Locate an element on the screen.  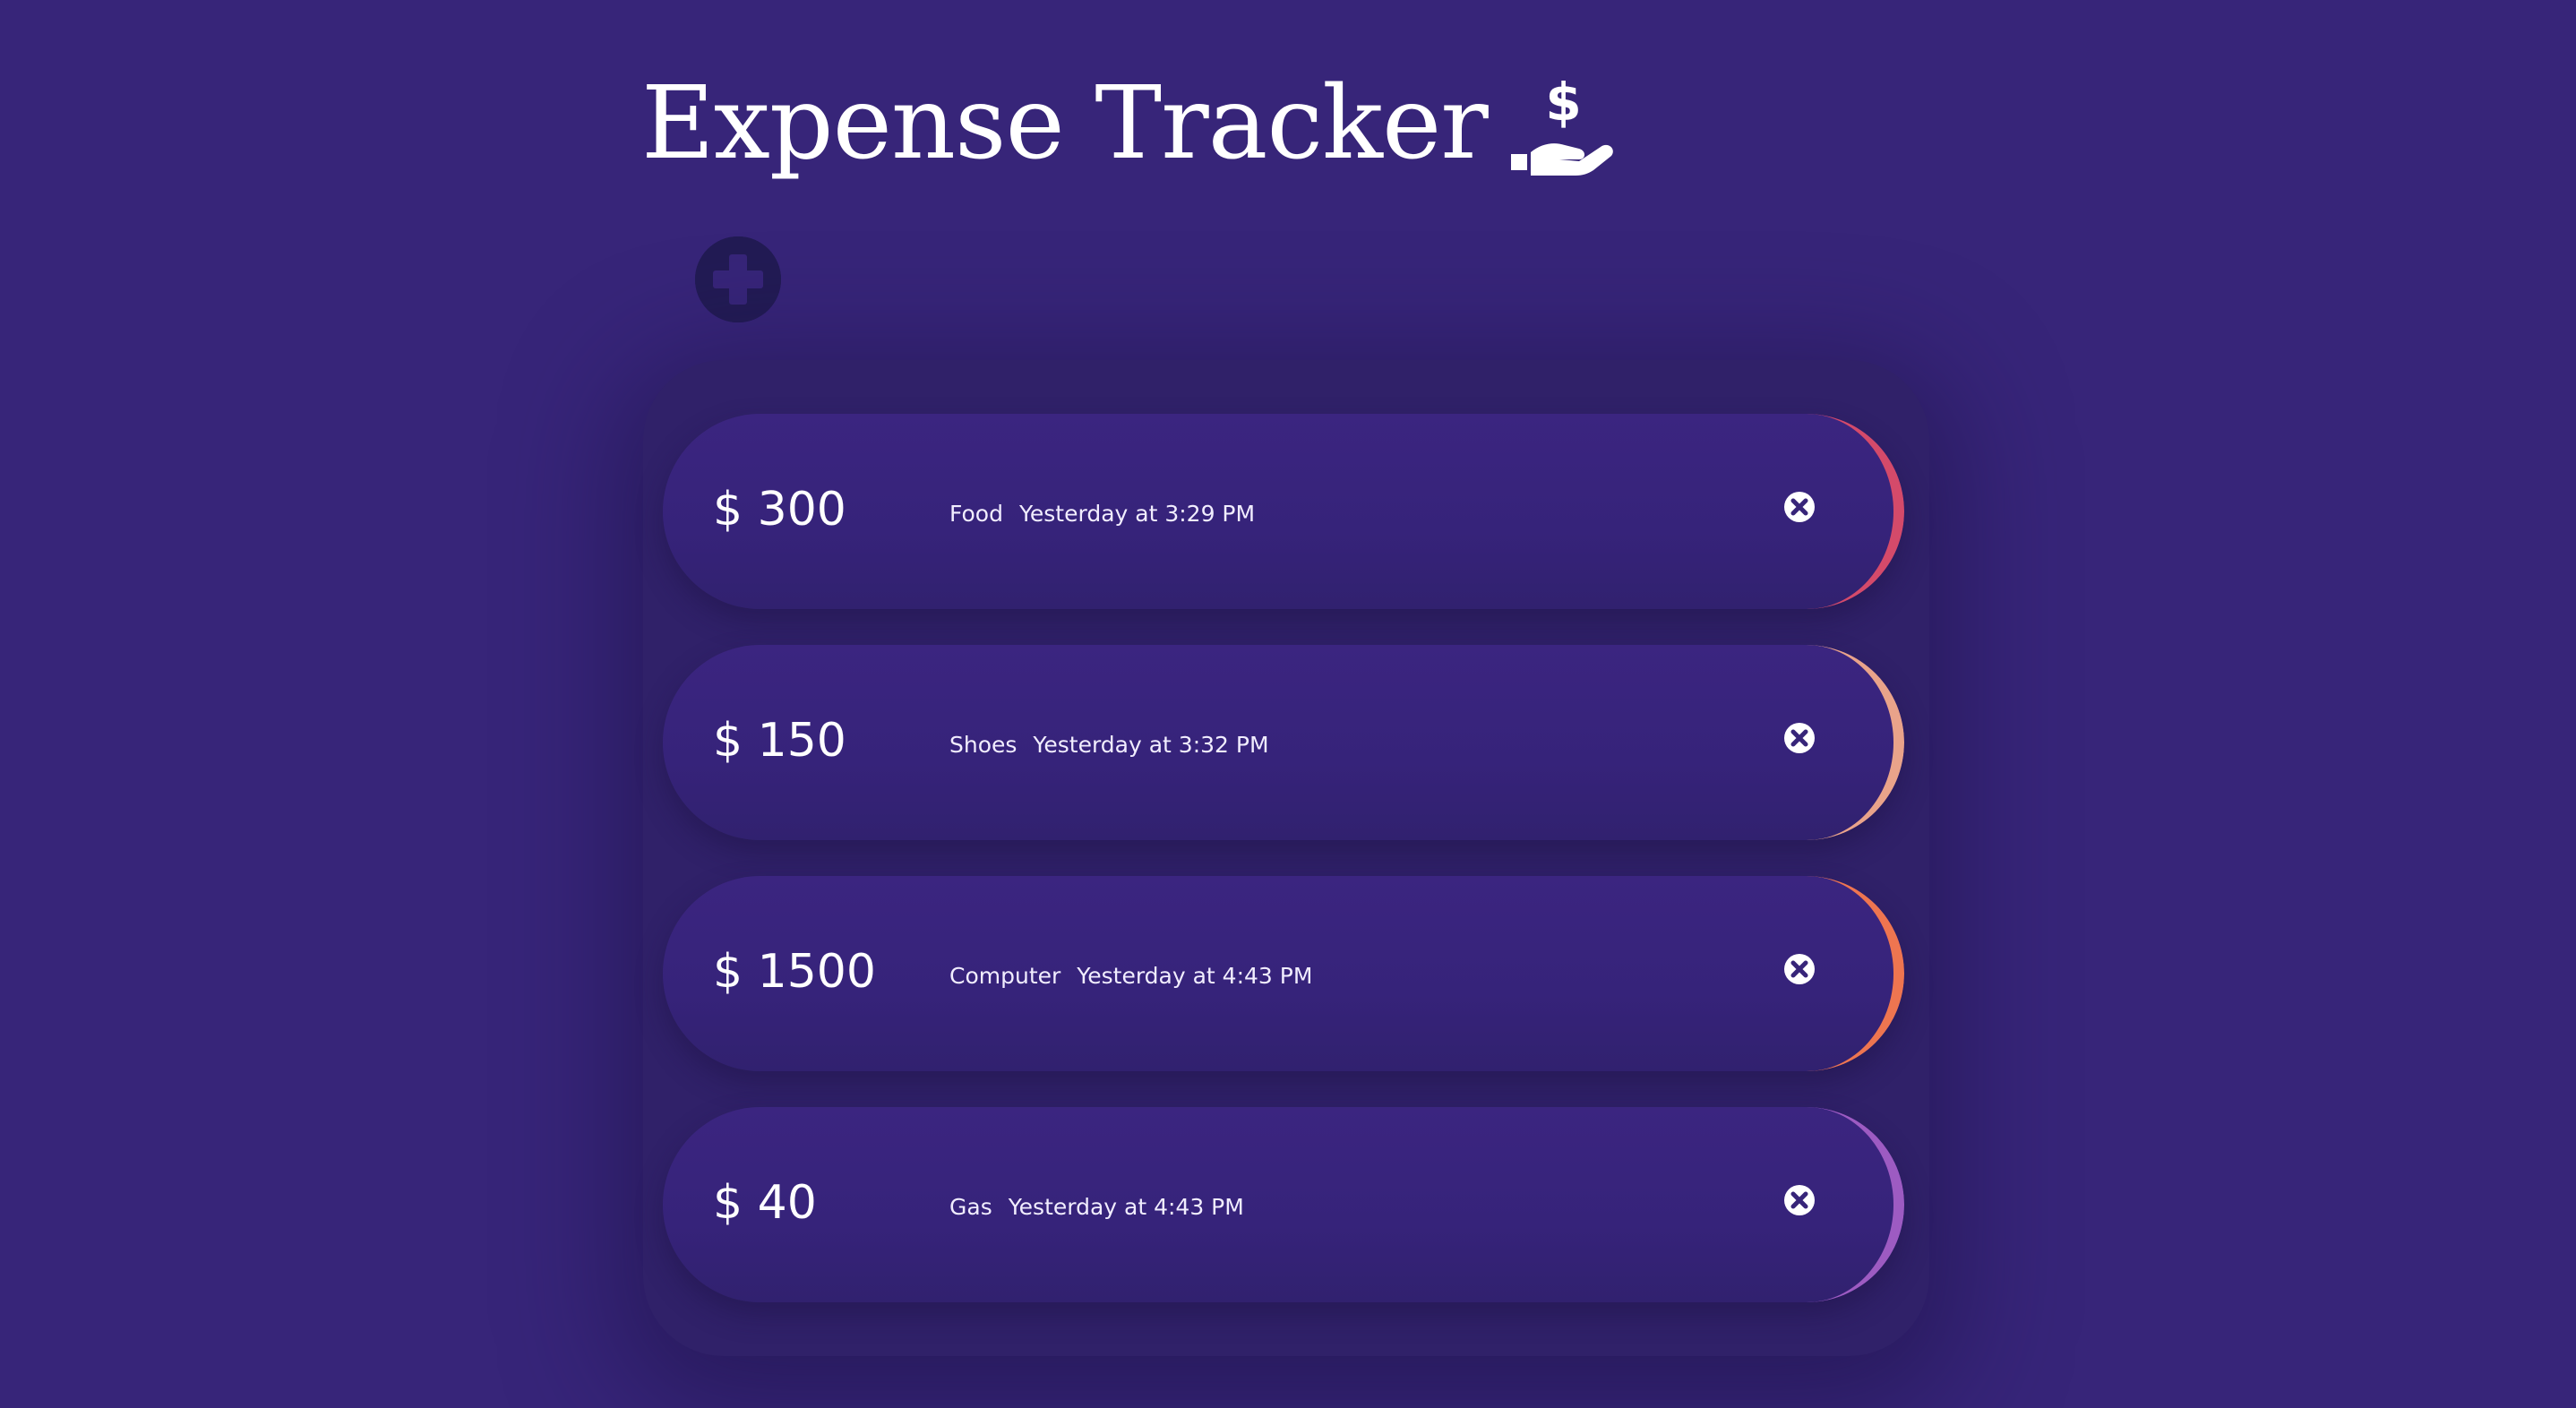
expense-meta: Computer Yesterday at 4:43 PM is located at coordinates (1130, 976).